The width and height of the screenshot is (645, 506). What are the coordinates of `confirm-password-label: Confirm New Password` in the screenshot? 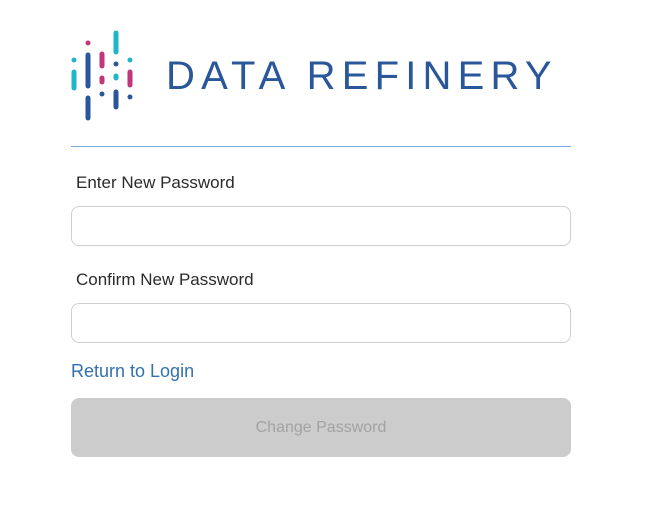 It's located at (165, 279).